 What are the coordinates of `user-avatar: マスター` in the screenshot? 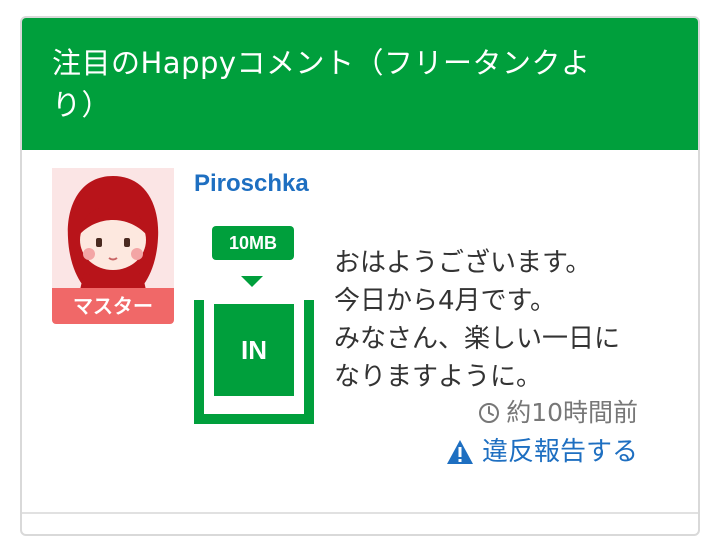 It's located at (113, 247).